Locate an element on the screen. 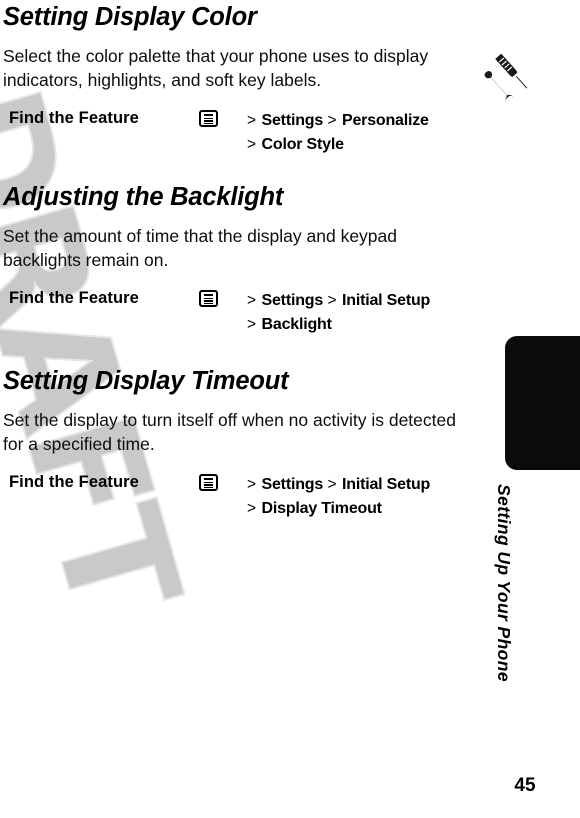 This screenshot has width=580, height=818. menu-path-line: > Color Style is located at coordinates (338, 145).